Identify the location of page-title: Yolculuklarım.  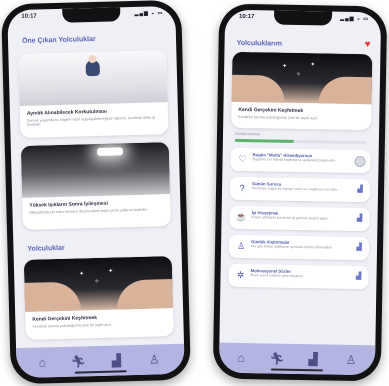
(259, 43).